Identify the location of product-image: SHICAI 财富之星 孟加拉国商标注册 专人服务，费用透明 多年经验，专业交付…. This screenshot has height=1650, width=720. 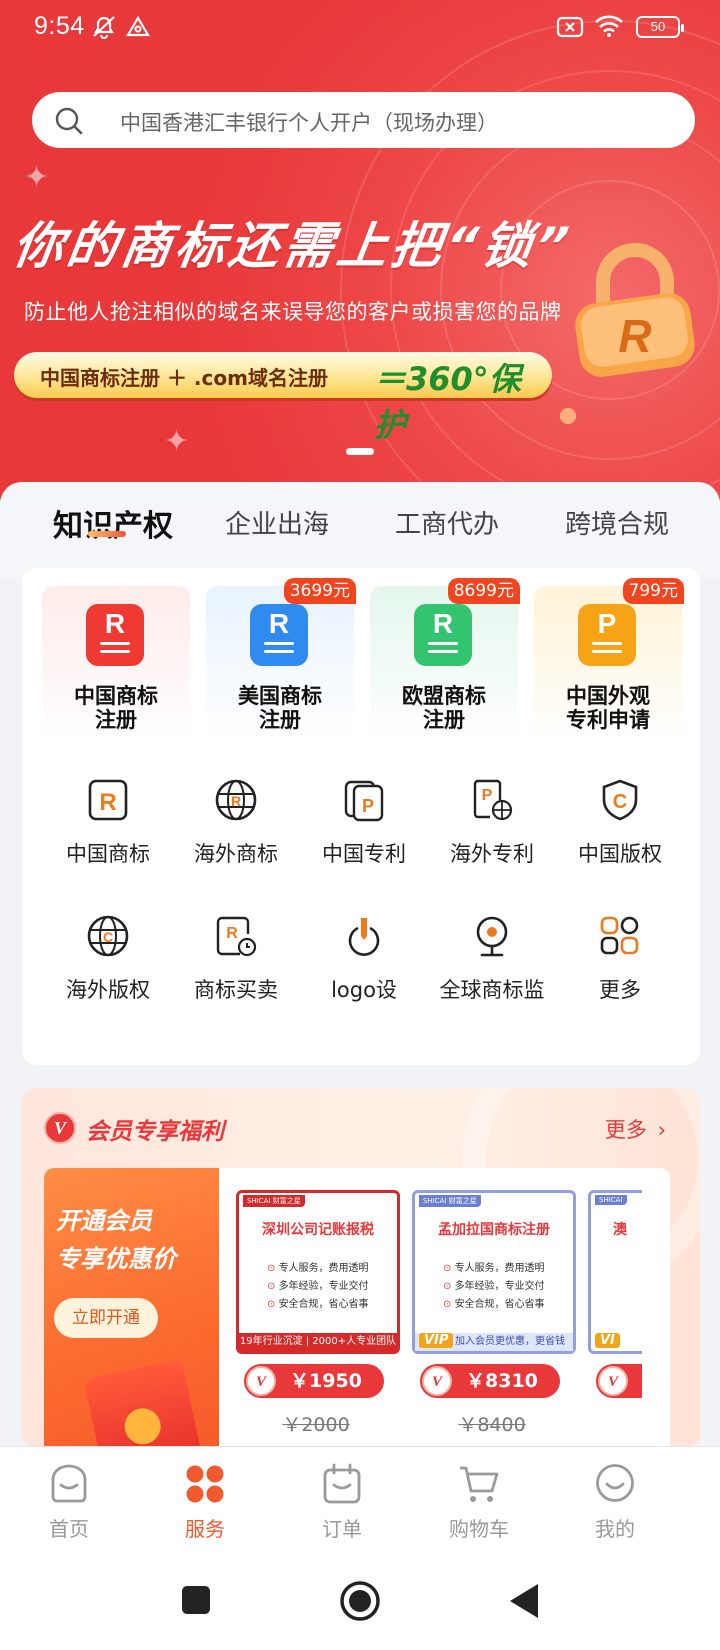
(494, 1272).